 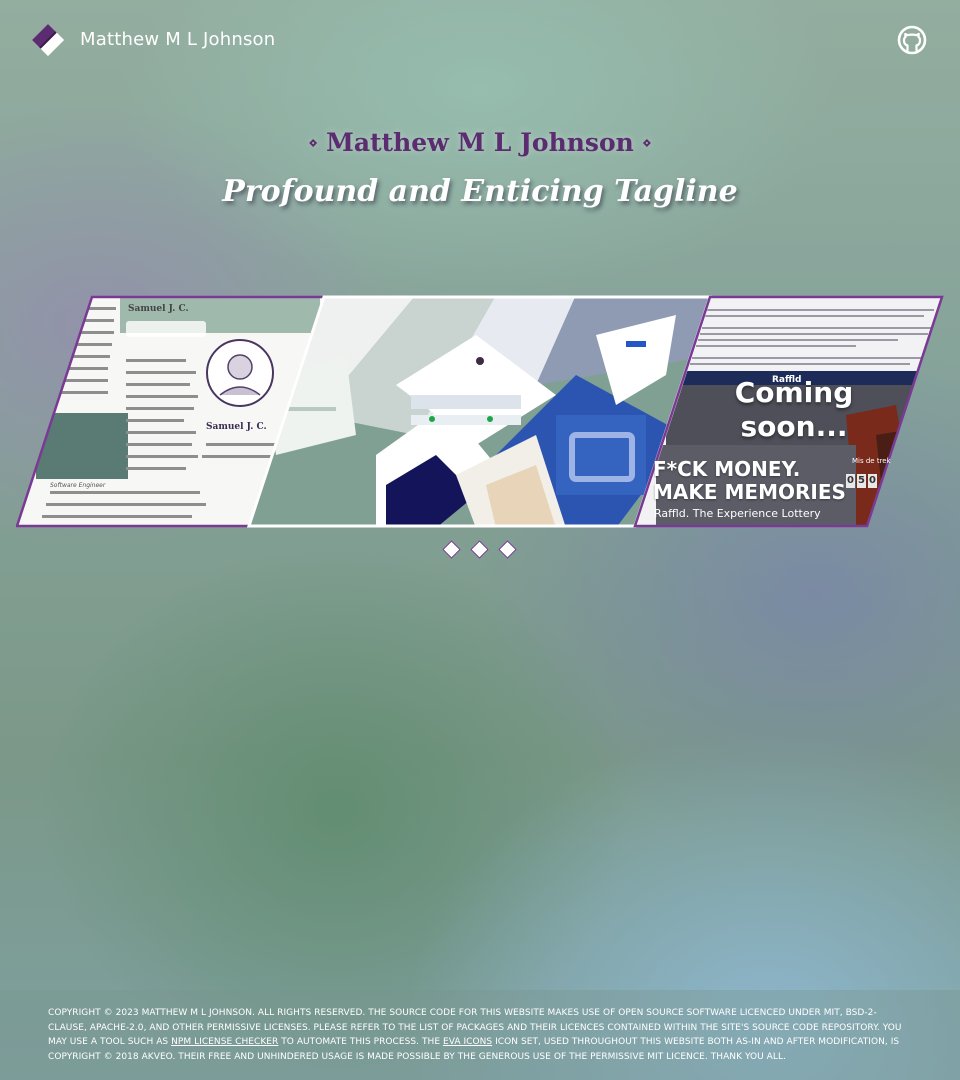 I want to click on brand-logo-icon, so click(x=48, y=40).